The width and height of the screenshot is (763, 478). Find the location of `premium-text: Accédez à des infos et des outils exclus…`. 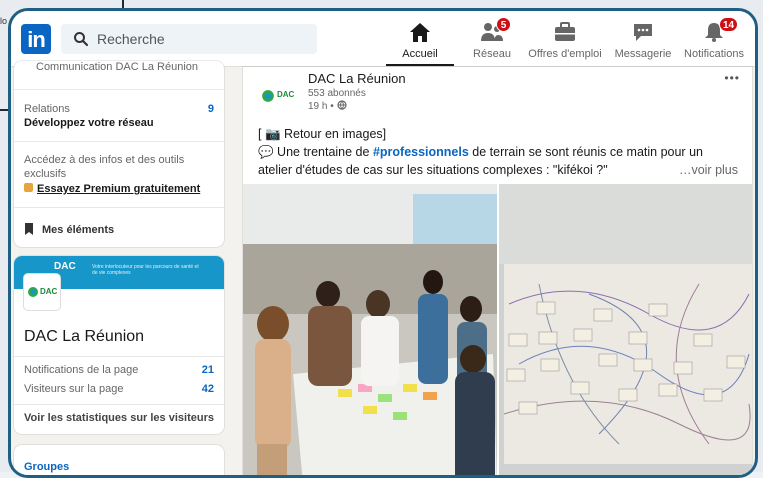

premium-text: Accédez à des infos et des outils exclus… is located at coordinates (104, 167).